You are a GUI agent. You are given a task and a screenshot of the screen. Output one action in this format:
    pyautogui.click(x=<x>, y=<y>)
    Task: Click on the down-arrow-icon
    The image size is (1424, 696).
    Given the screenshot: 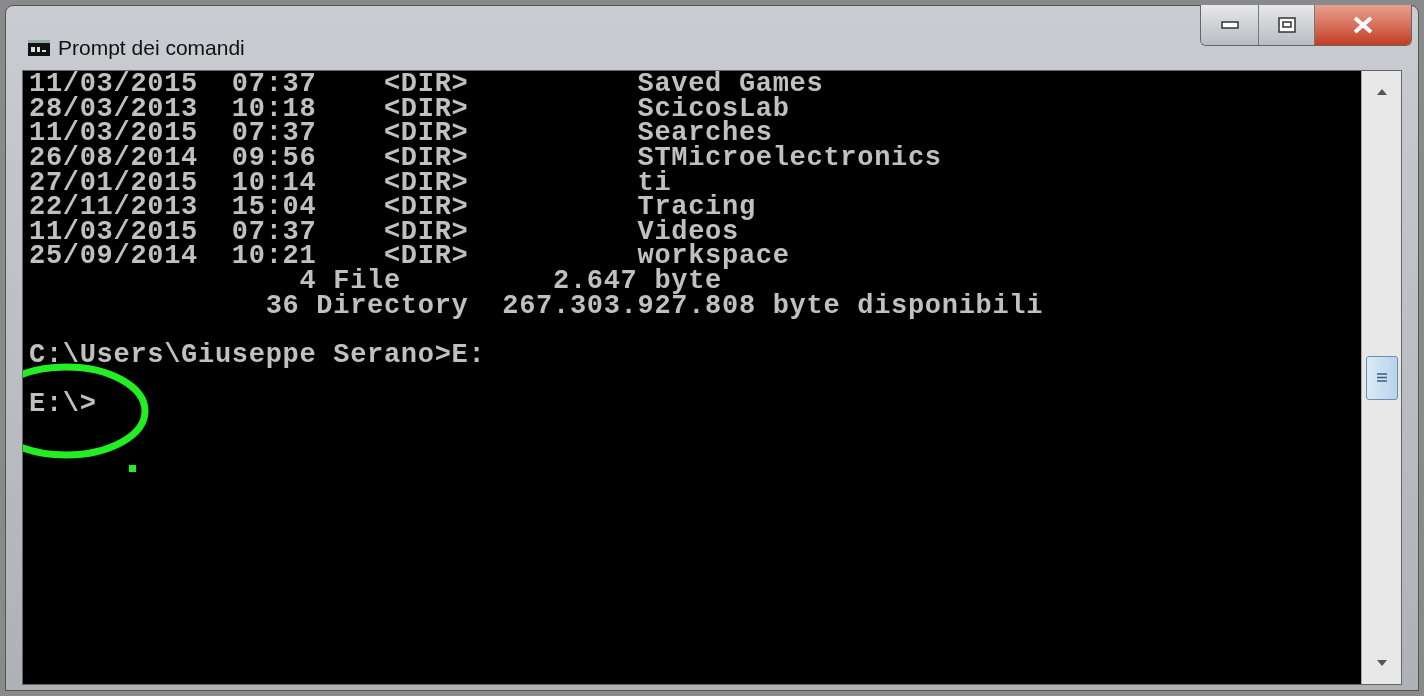 What is the action you would take?
    pyautogui.click(x=1381, y=663)
    